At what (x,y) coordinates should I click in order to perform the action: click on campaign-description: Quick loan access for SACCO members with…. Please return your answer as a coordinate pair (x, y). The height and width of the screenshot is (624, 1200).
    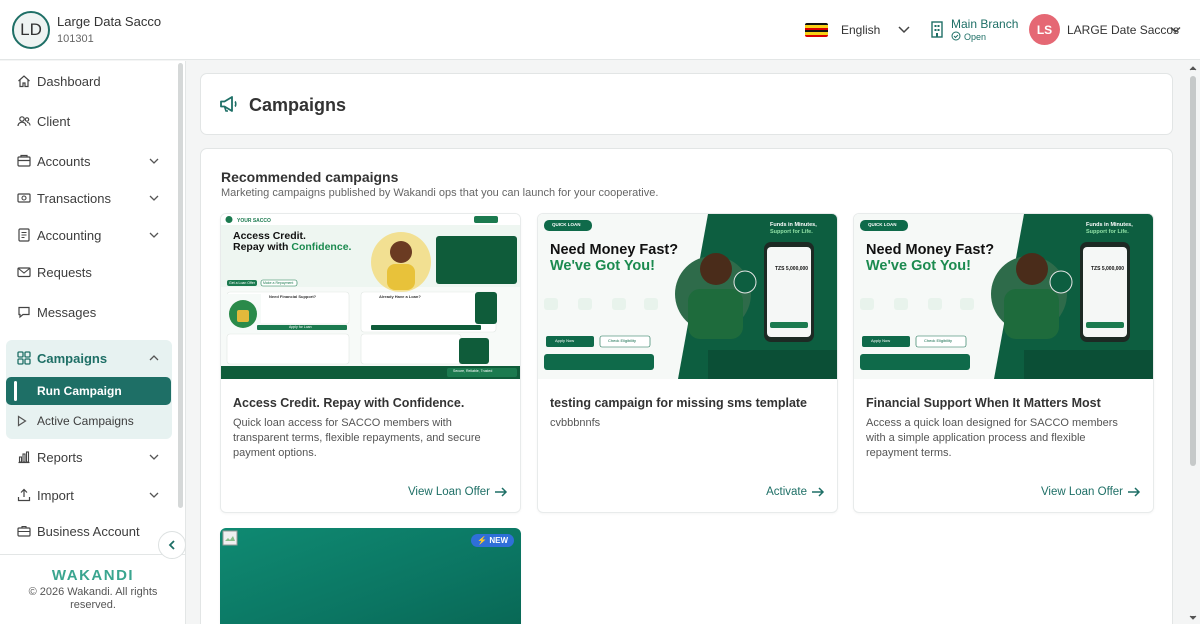
    Looking at the image, I should click on (357, 438).